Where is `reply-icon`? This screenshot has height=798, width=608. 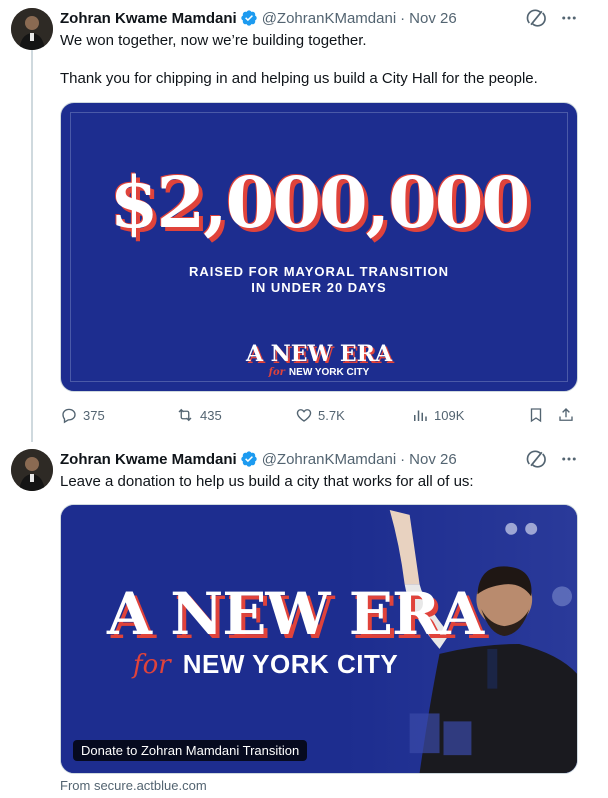
reply-icon is located at coordinates (69, 415).